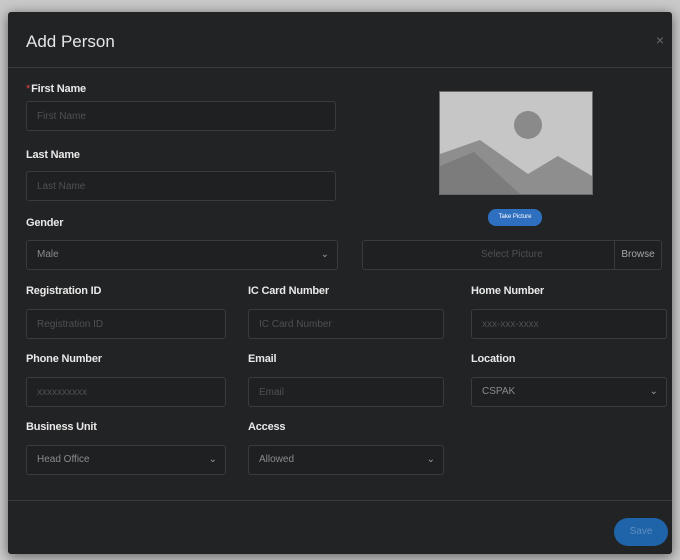  I want to click on location-label: Location, so click(493, 359).